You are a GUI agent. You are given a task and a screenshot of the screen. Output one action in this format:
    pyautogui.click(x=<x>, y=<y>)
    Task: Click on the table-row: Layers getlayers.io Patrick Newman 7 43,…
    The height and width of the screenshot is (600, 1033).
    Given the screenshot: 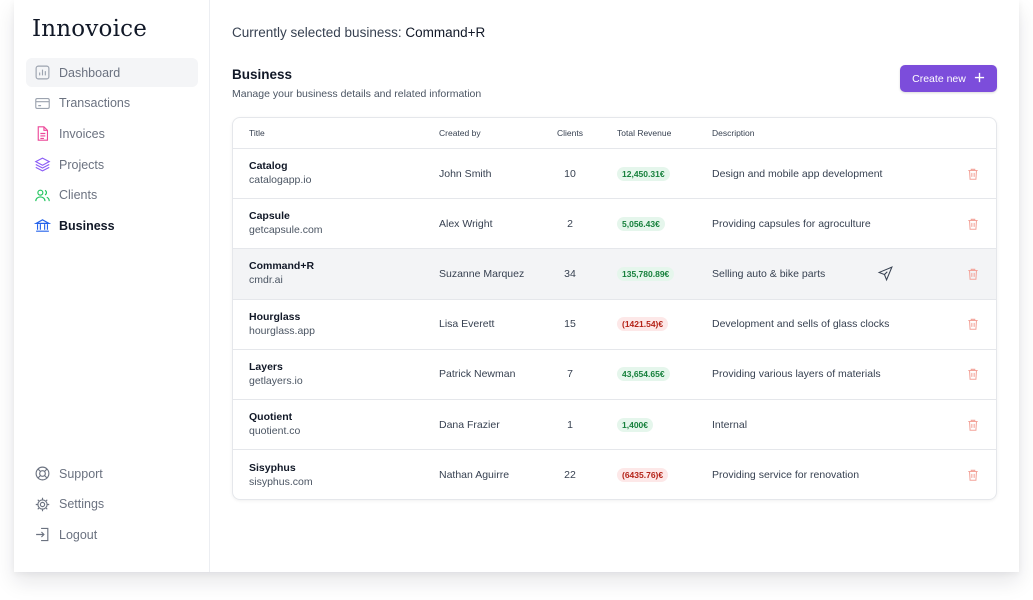 What is the action you would take?
    pyautogui.click(x=614, y=375)
    